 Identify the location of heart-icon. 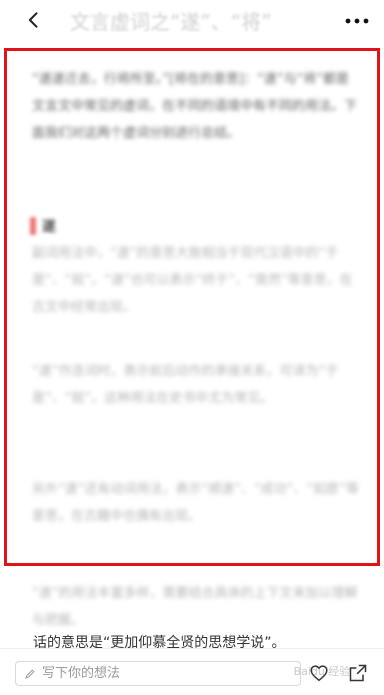
(319, 673).